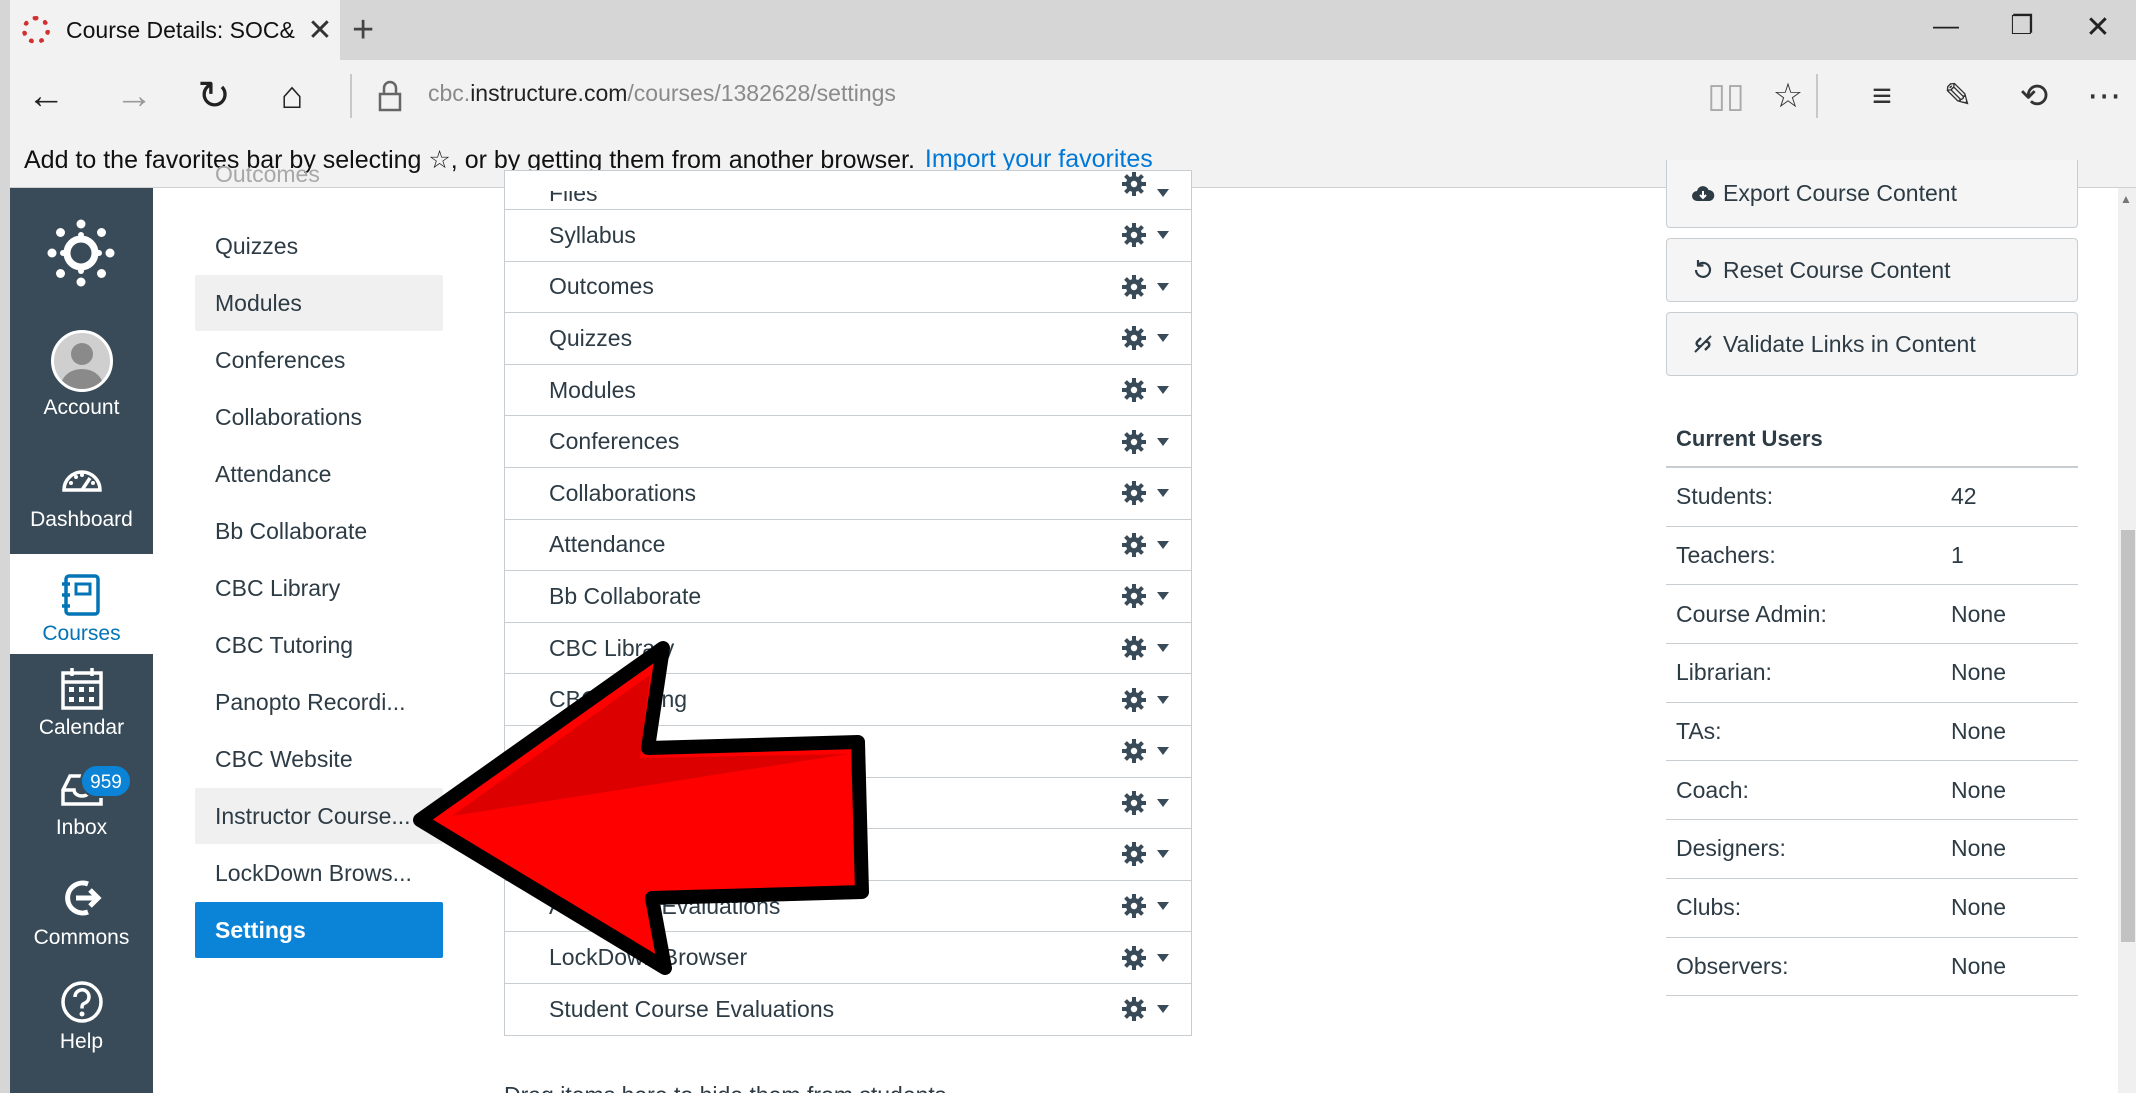  What do you see at coordinates (319, 303) in the screenshot?
I see `course-nav-modules: Modules` at bounding box center [319, 303].